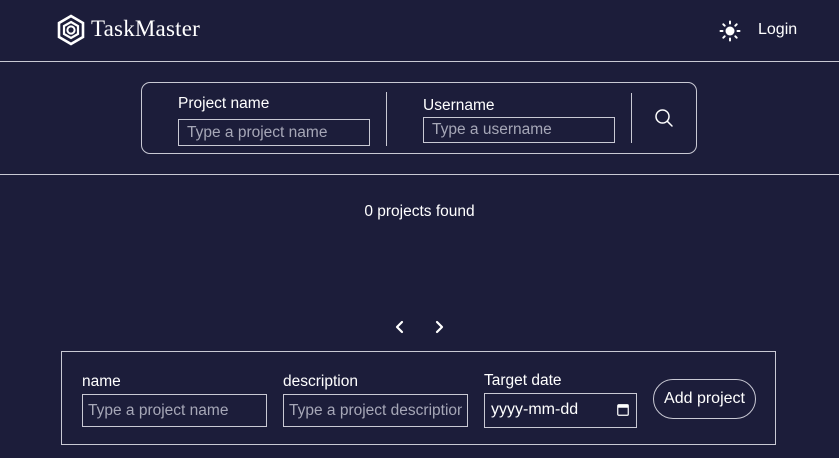 This screenshot has height=458, width=839. Describe the element at coordinates (224, 103) in the screenshot. I see `project-name-label: Project name` at that location.